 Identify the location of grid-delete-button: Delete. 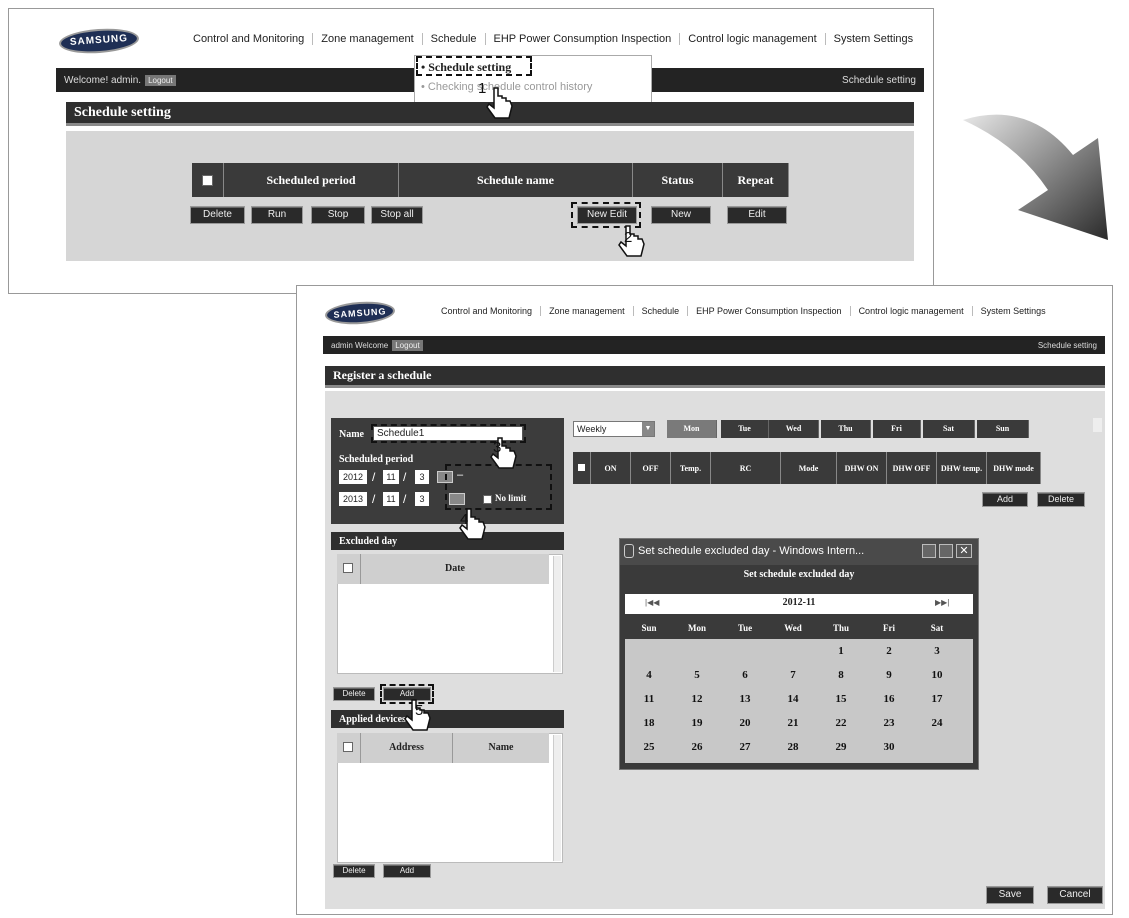
(1061, 499).